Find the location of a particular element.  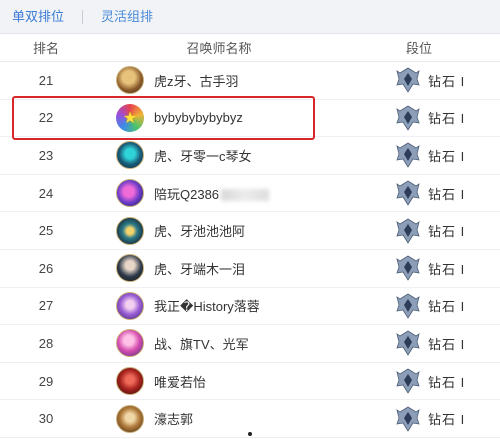

cursor-dot is located at coordinates (250, 434).